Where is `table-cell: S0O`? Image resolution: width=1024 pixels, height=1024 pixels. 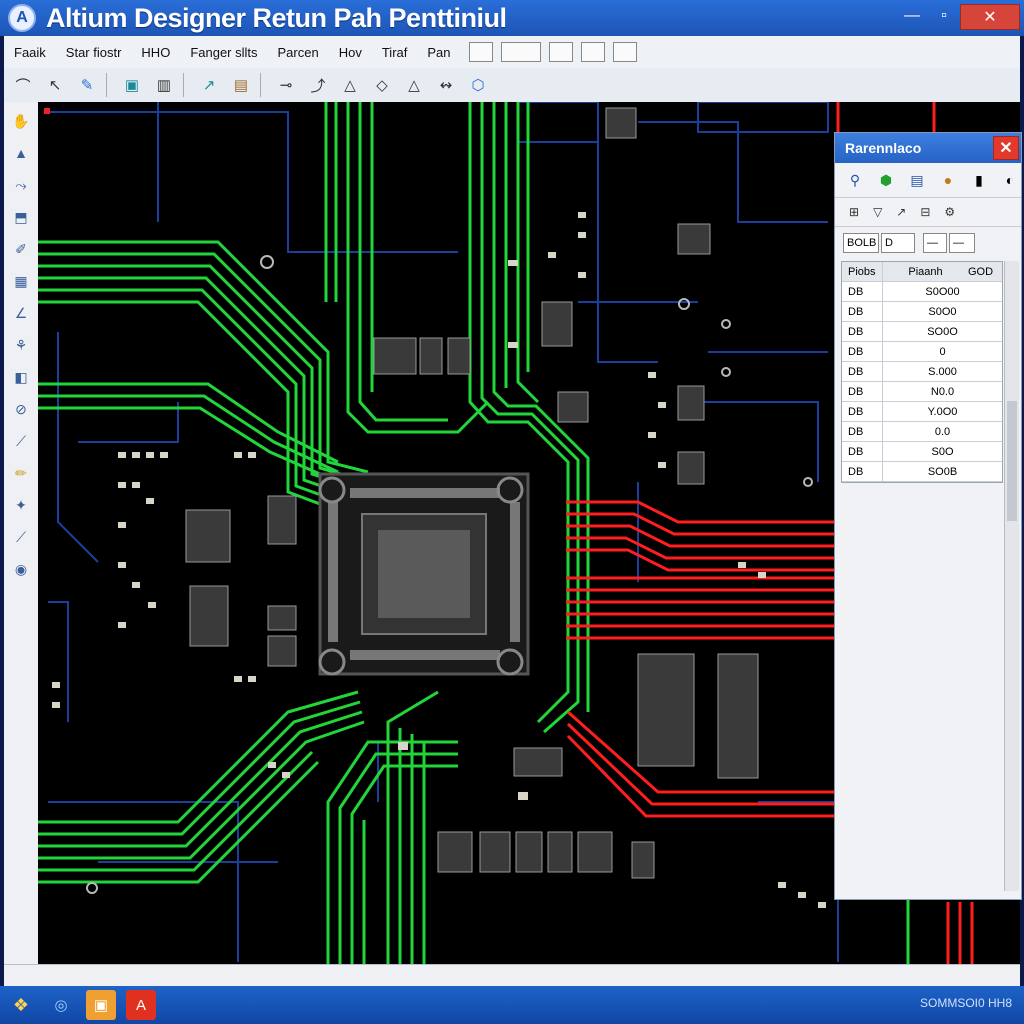
table-cell: S0O is located at coordinates (942, 451).